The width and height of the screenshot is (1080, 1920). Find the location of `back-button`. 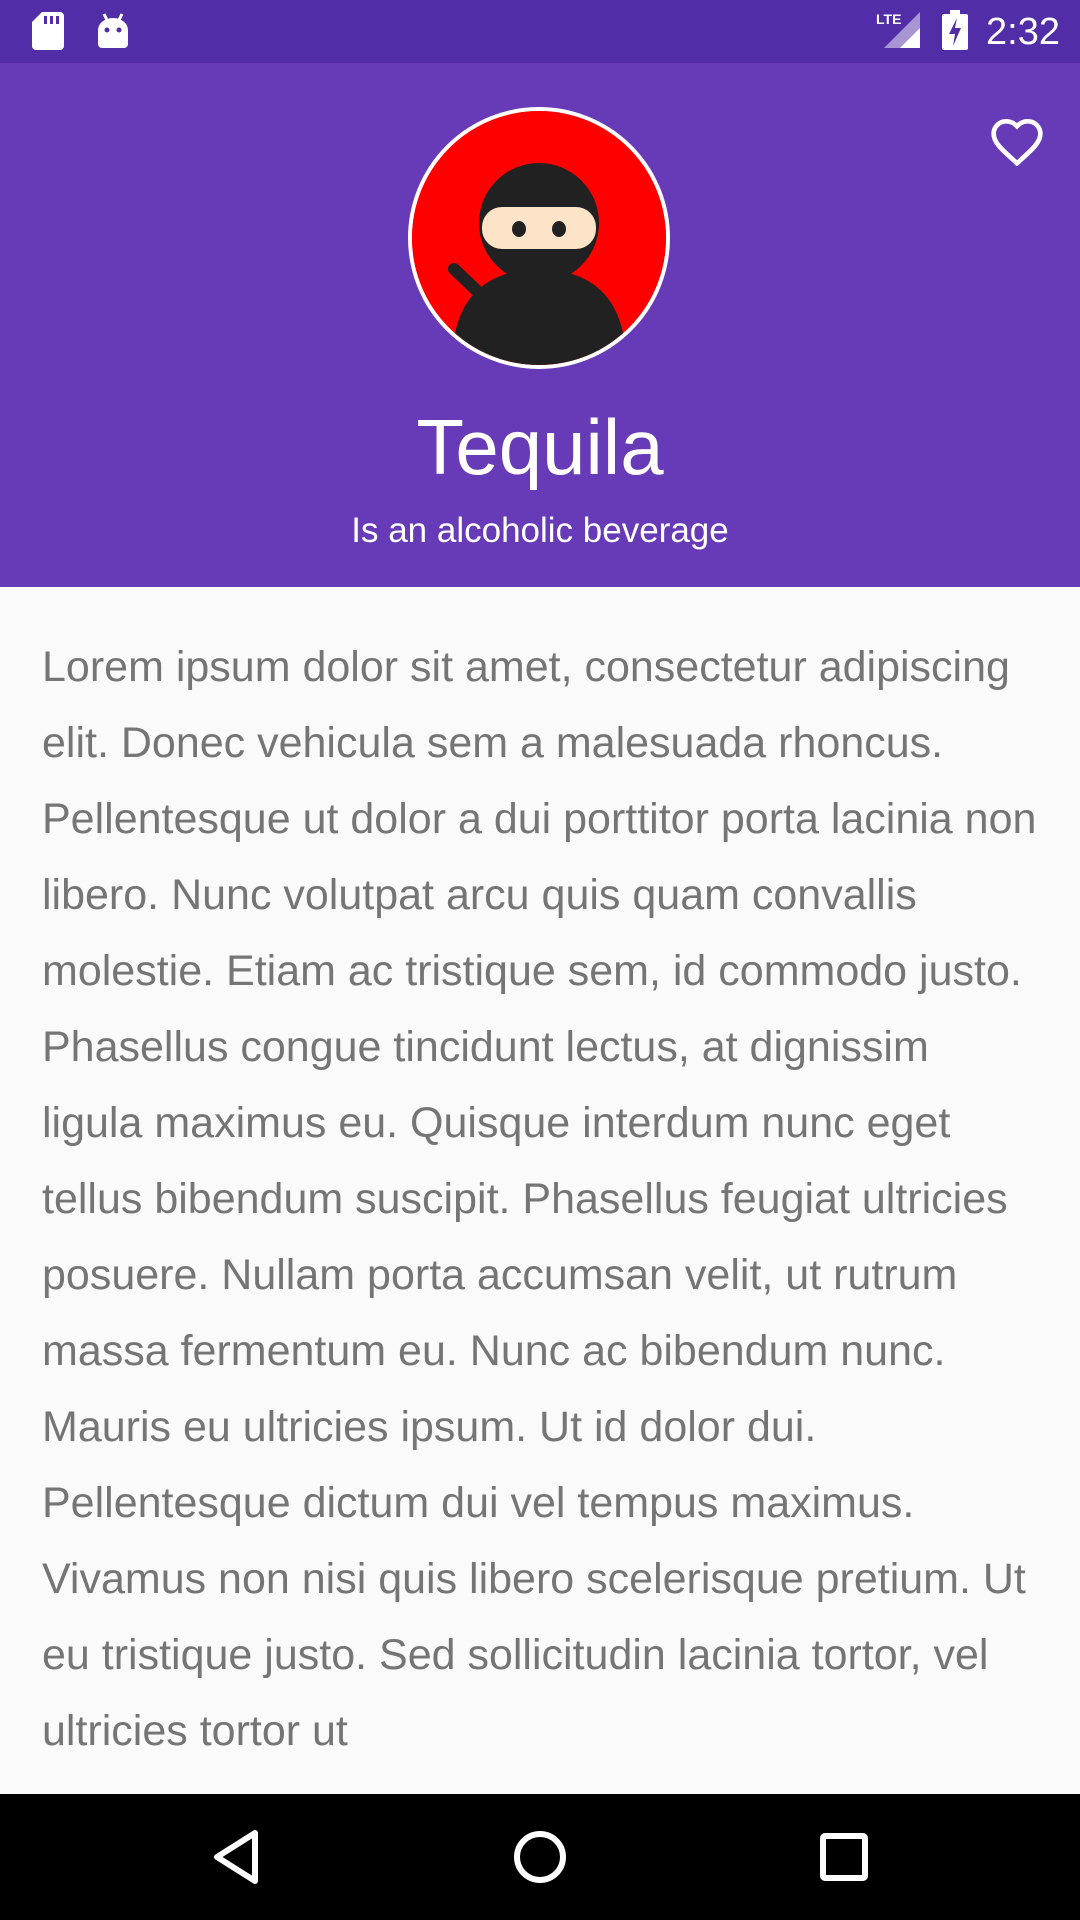

back-button is located at coordinates (236, 1857).